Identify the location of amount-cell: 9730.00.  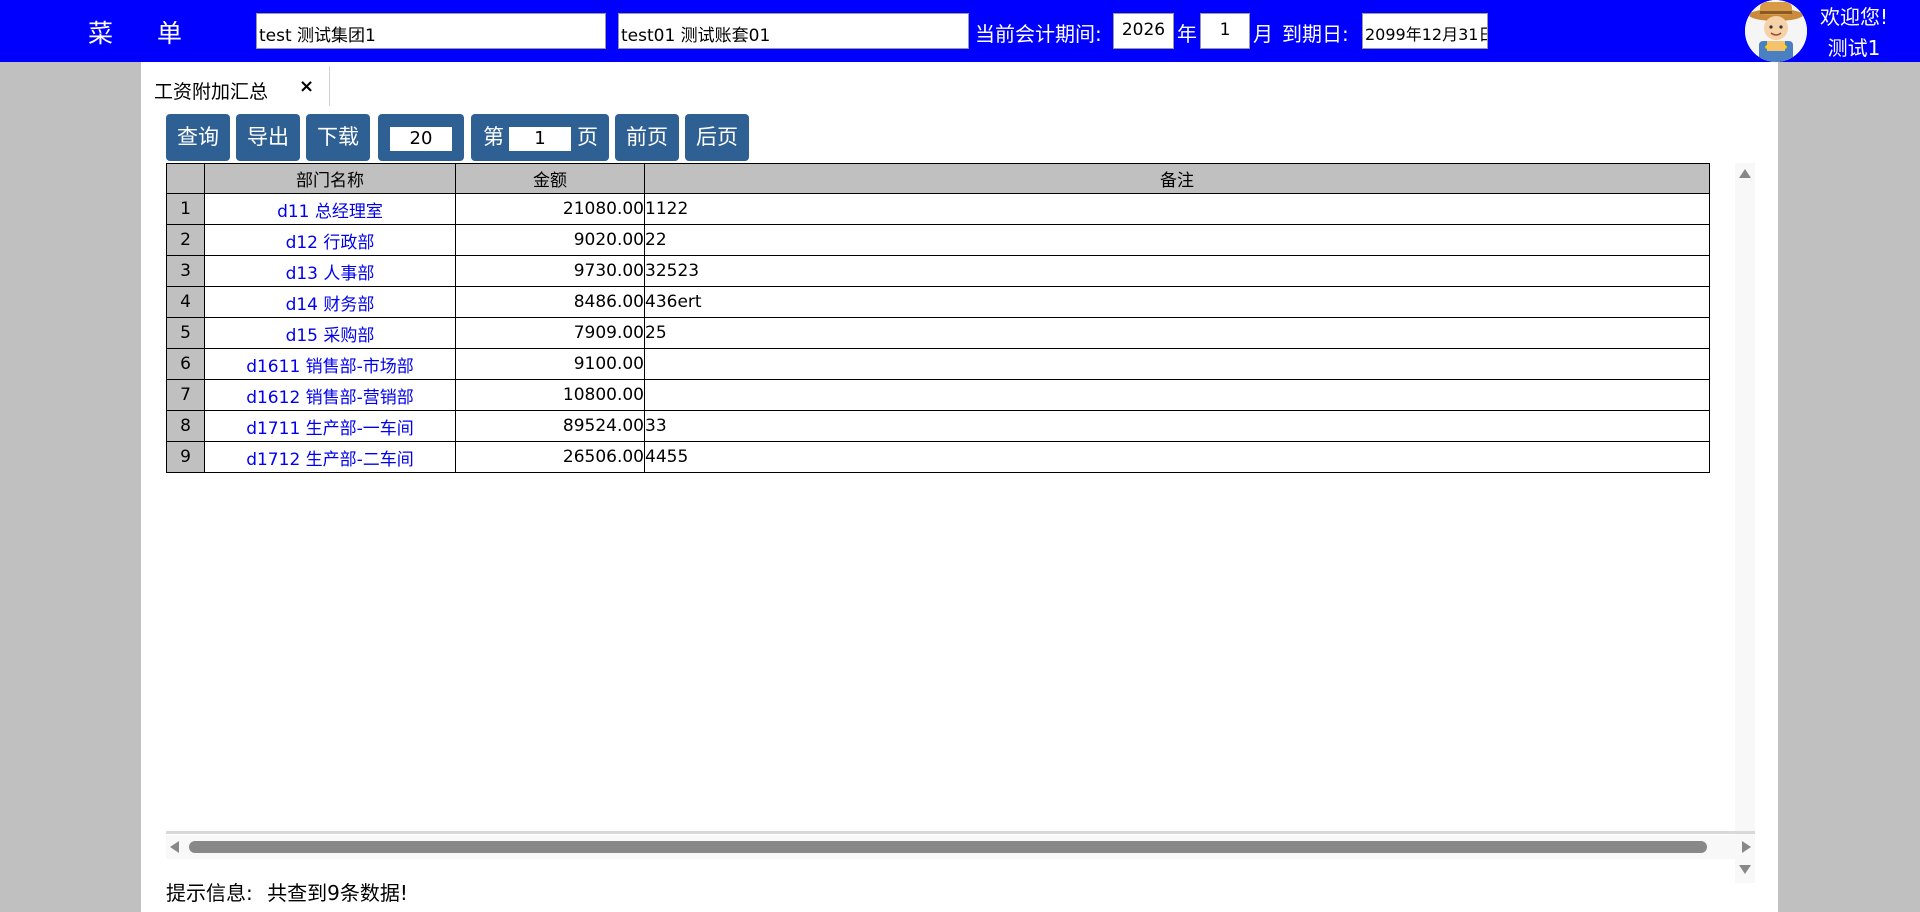
(550, 271).